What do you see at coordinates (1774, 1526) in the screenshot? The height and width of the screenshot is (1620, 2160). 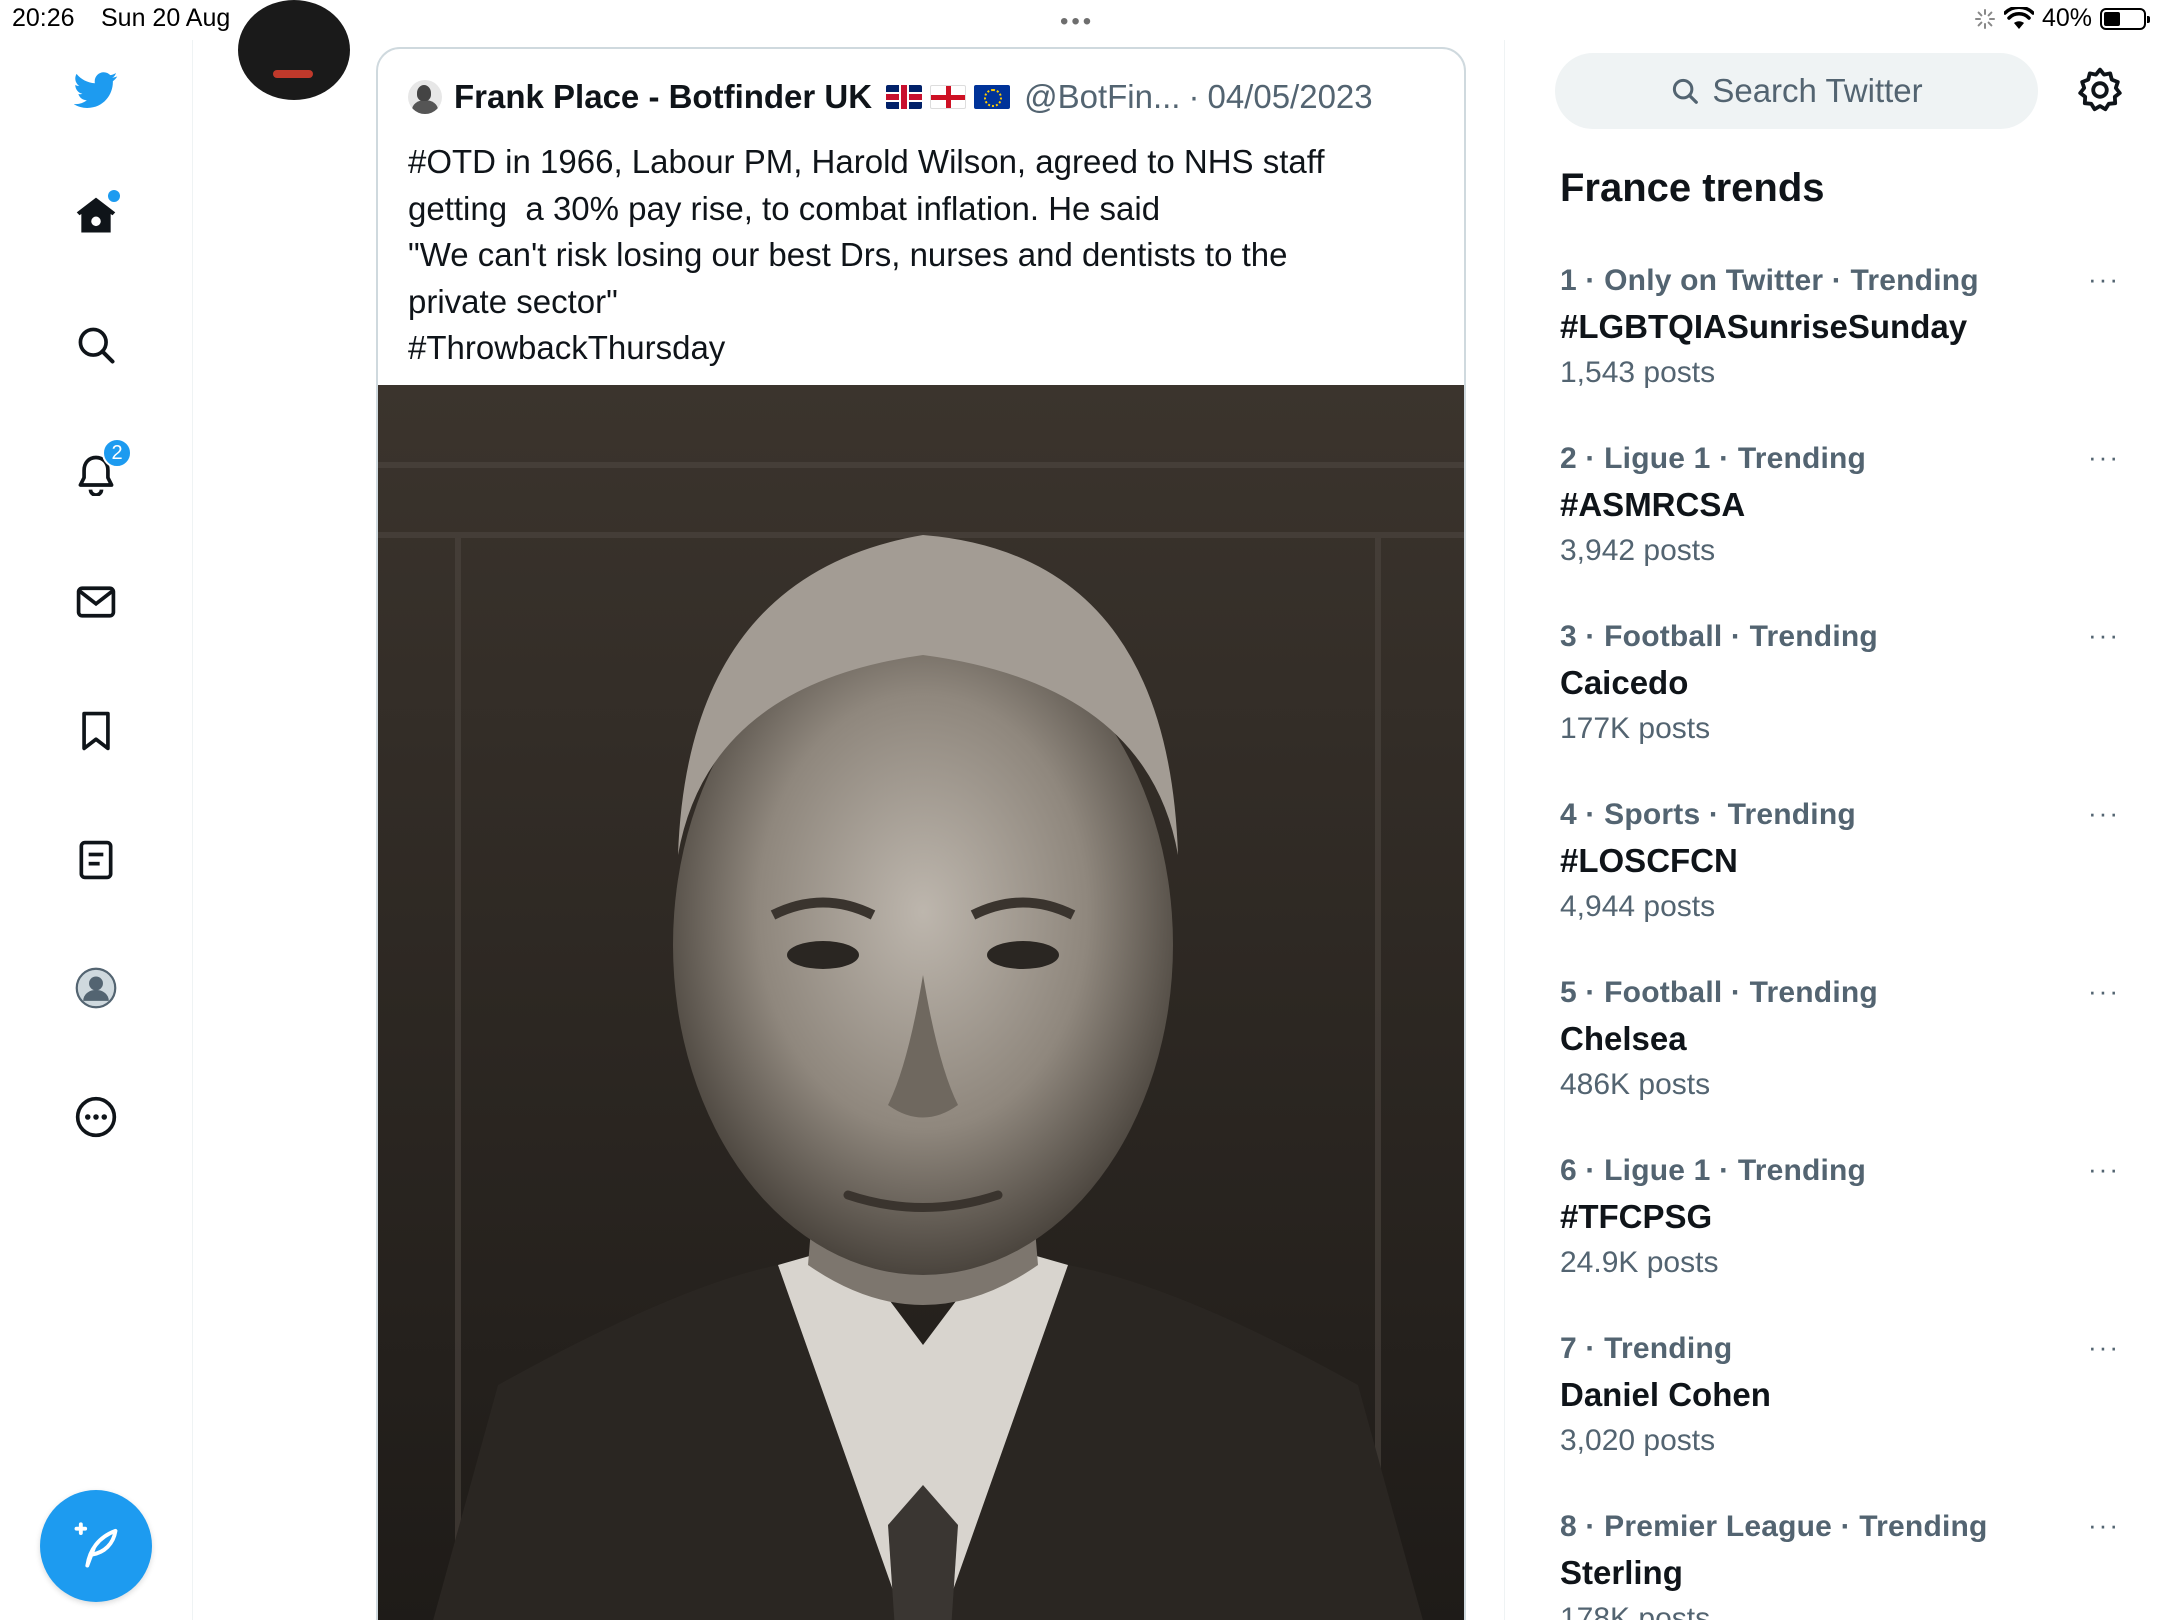 I see `trend-meta: 8 · Premier League · Trending` at bounding box center [1774, 1526].